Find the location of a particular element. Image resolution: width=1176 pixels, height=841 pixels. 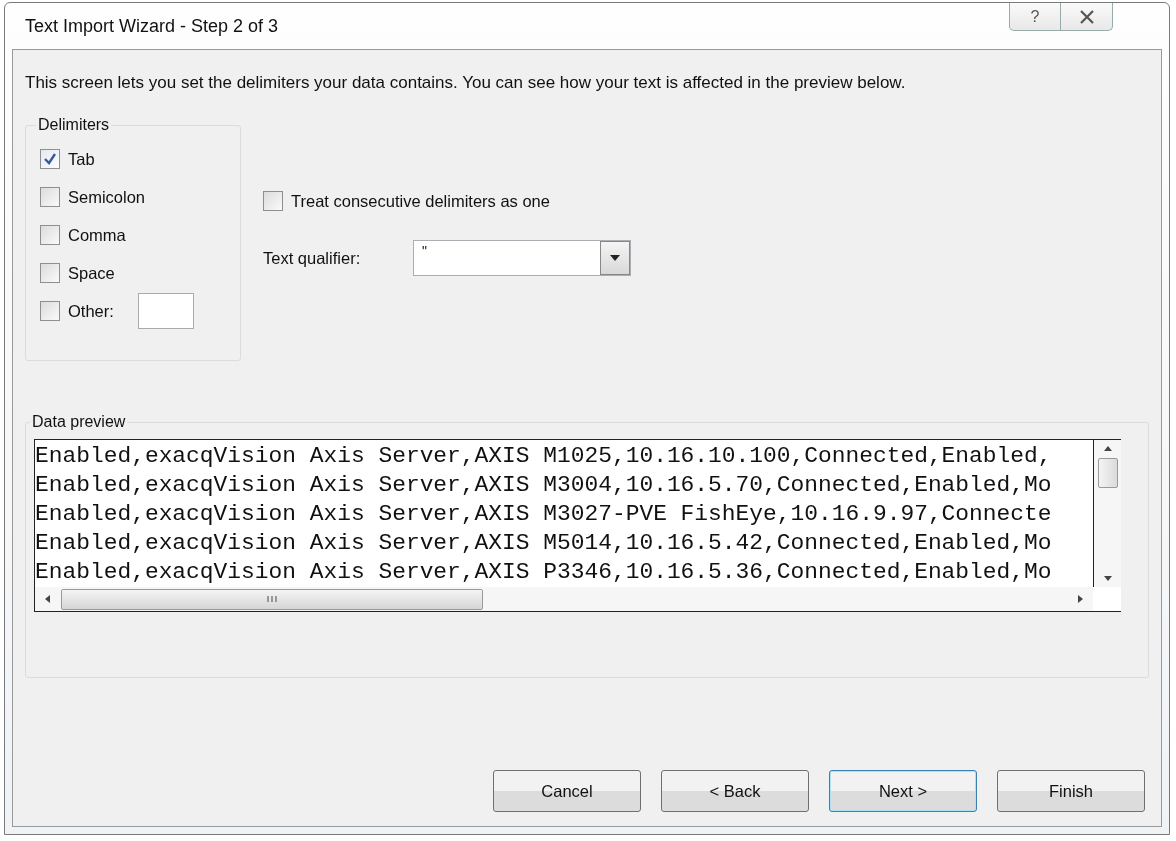

checkbox-label: Semicolon is located at coordinates (107, 197).